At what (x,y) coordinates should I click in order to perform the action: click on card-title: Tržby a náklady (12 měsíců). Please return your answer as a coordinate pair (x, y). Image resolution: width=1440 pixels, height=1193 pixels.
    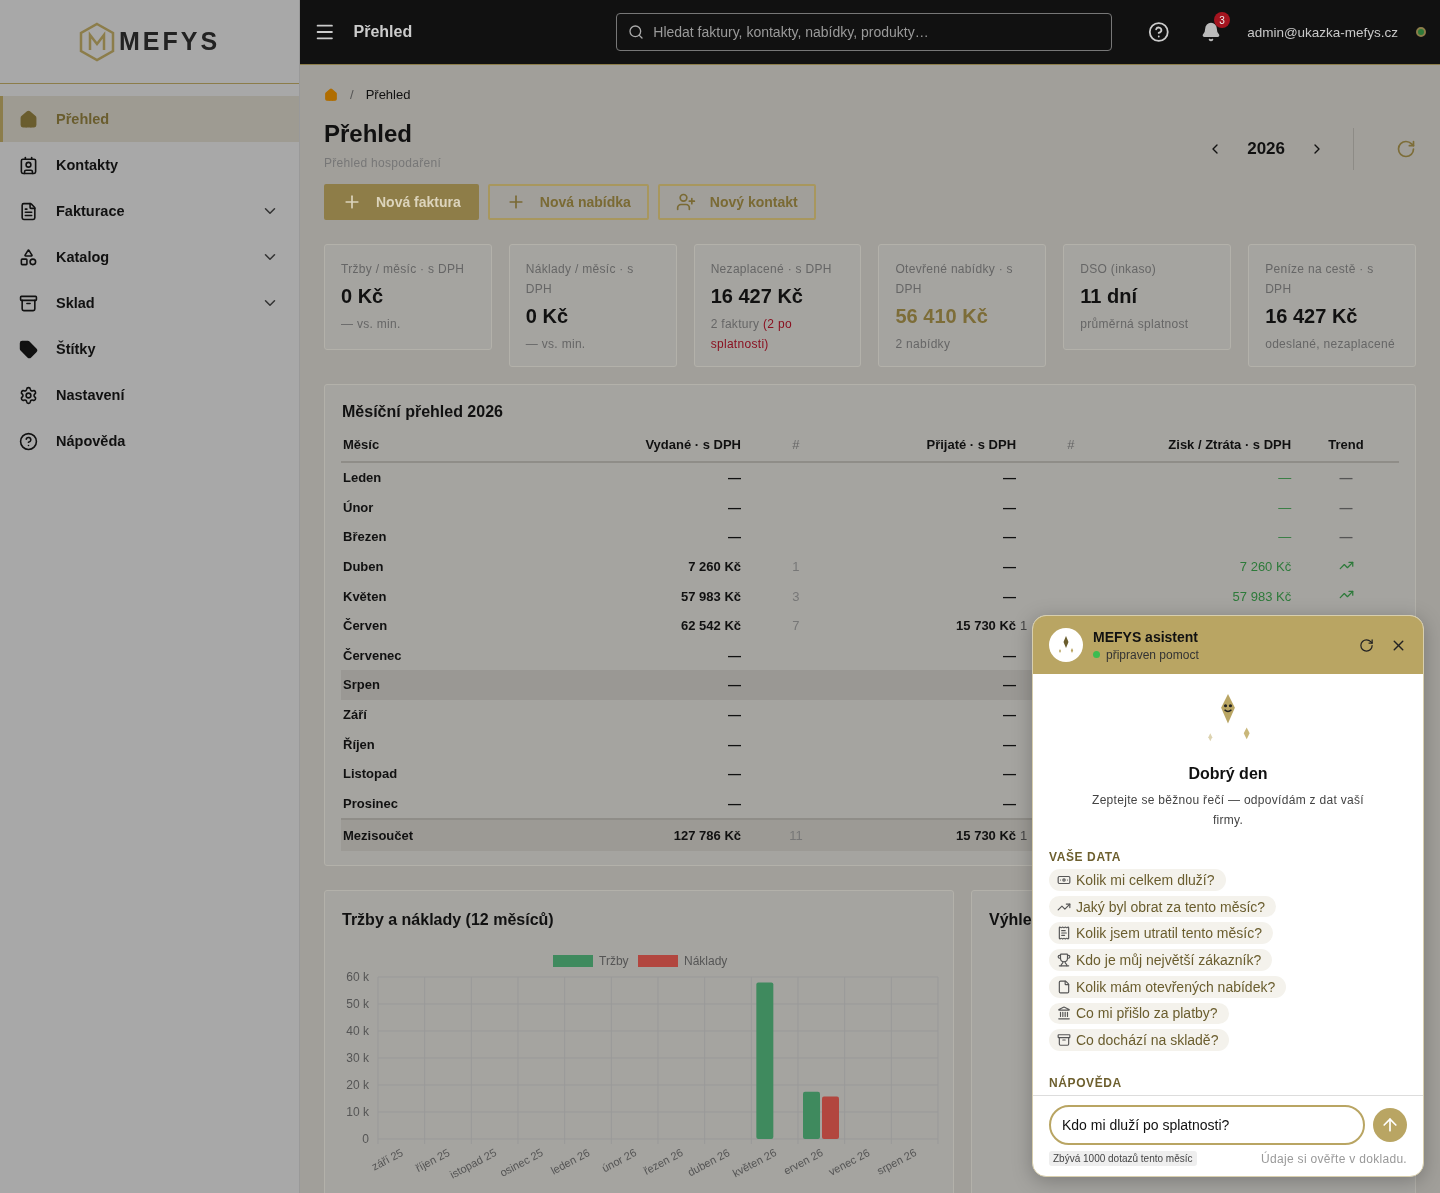
    Looking at the image, I should click on (448, 920).